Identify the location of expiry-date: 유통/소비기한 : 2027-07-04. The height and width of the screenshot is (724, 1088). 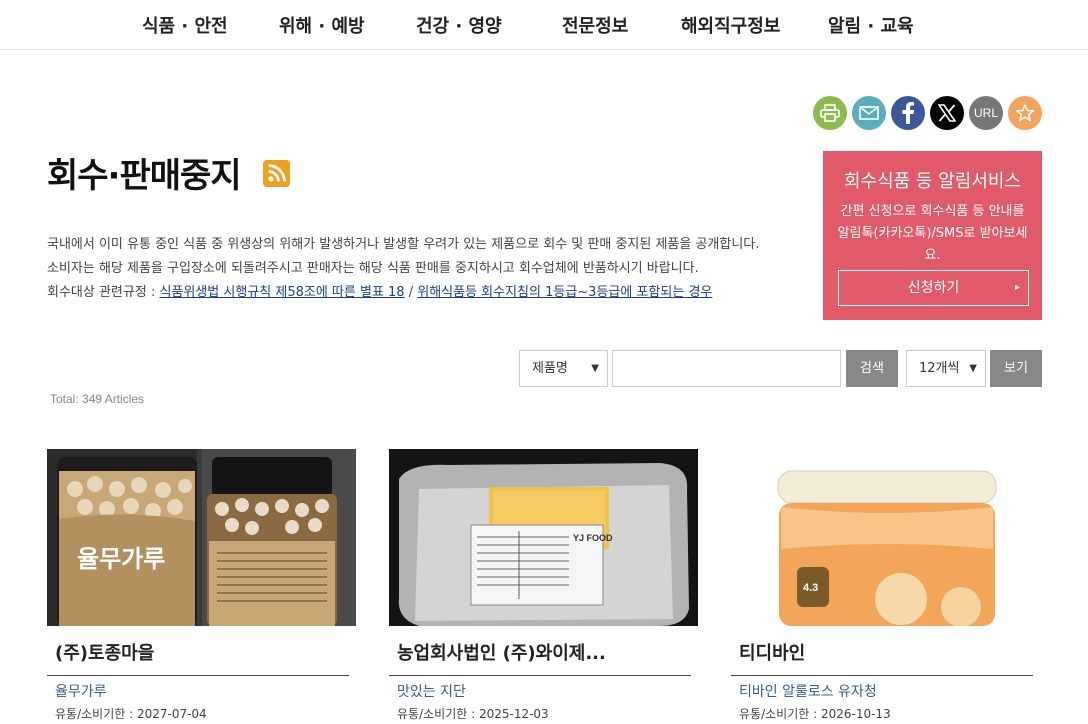
(131, 714).